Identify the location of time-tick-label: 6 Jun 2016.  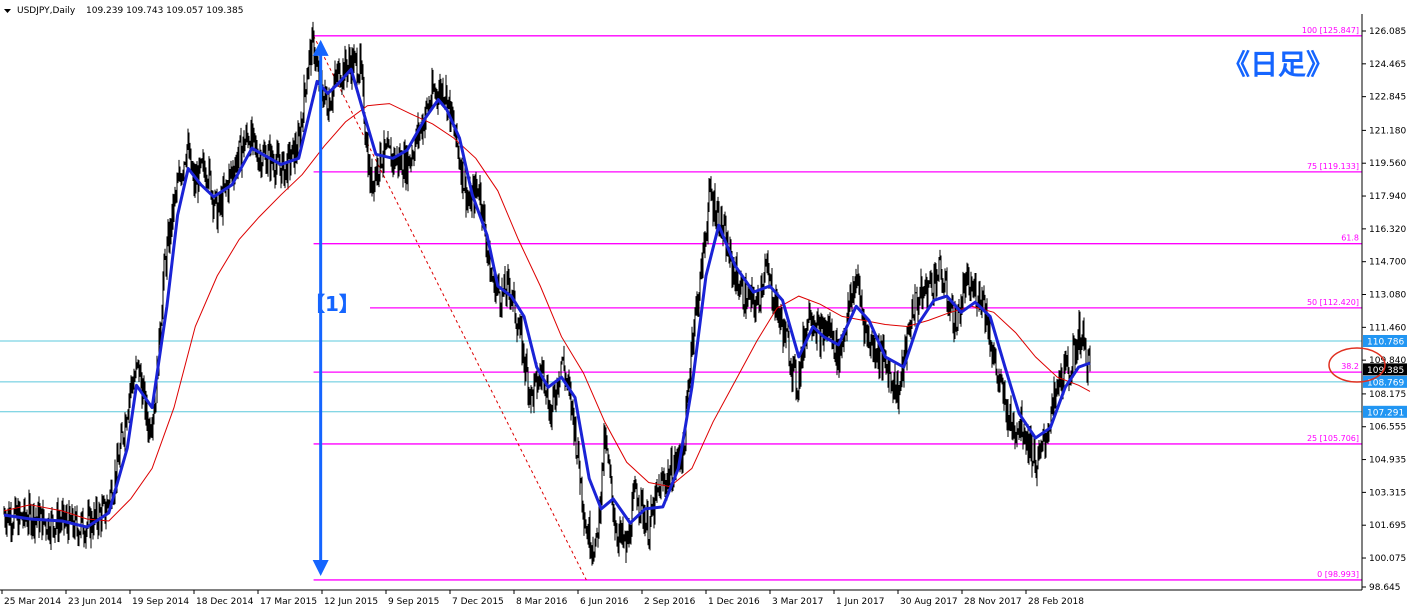
(604, 602).